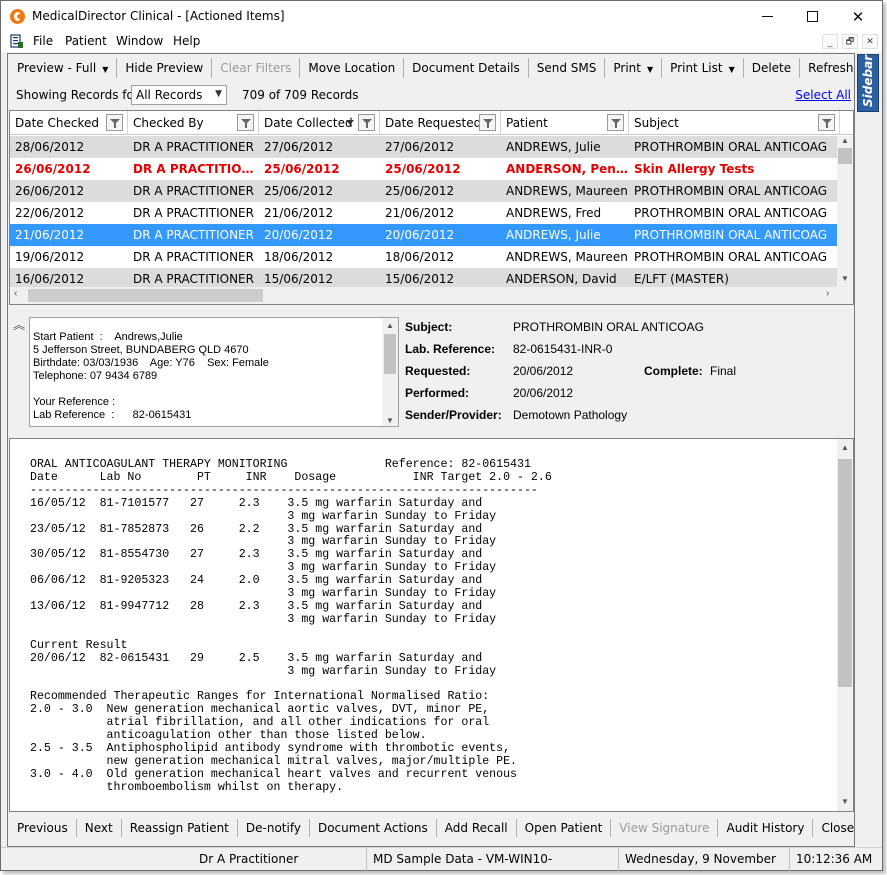  I want to click on menu-help: Help, so click(186, 41).